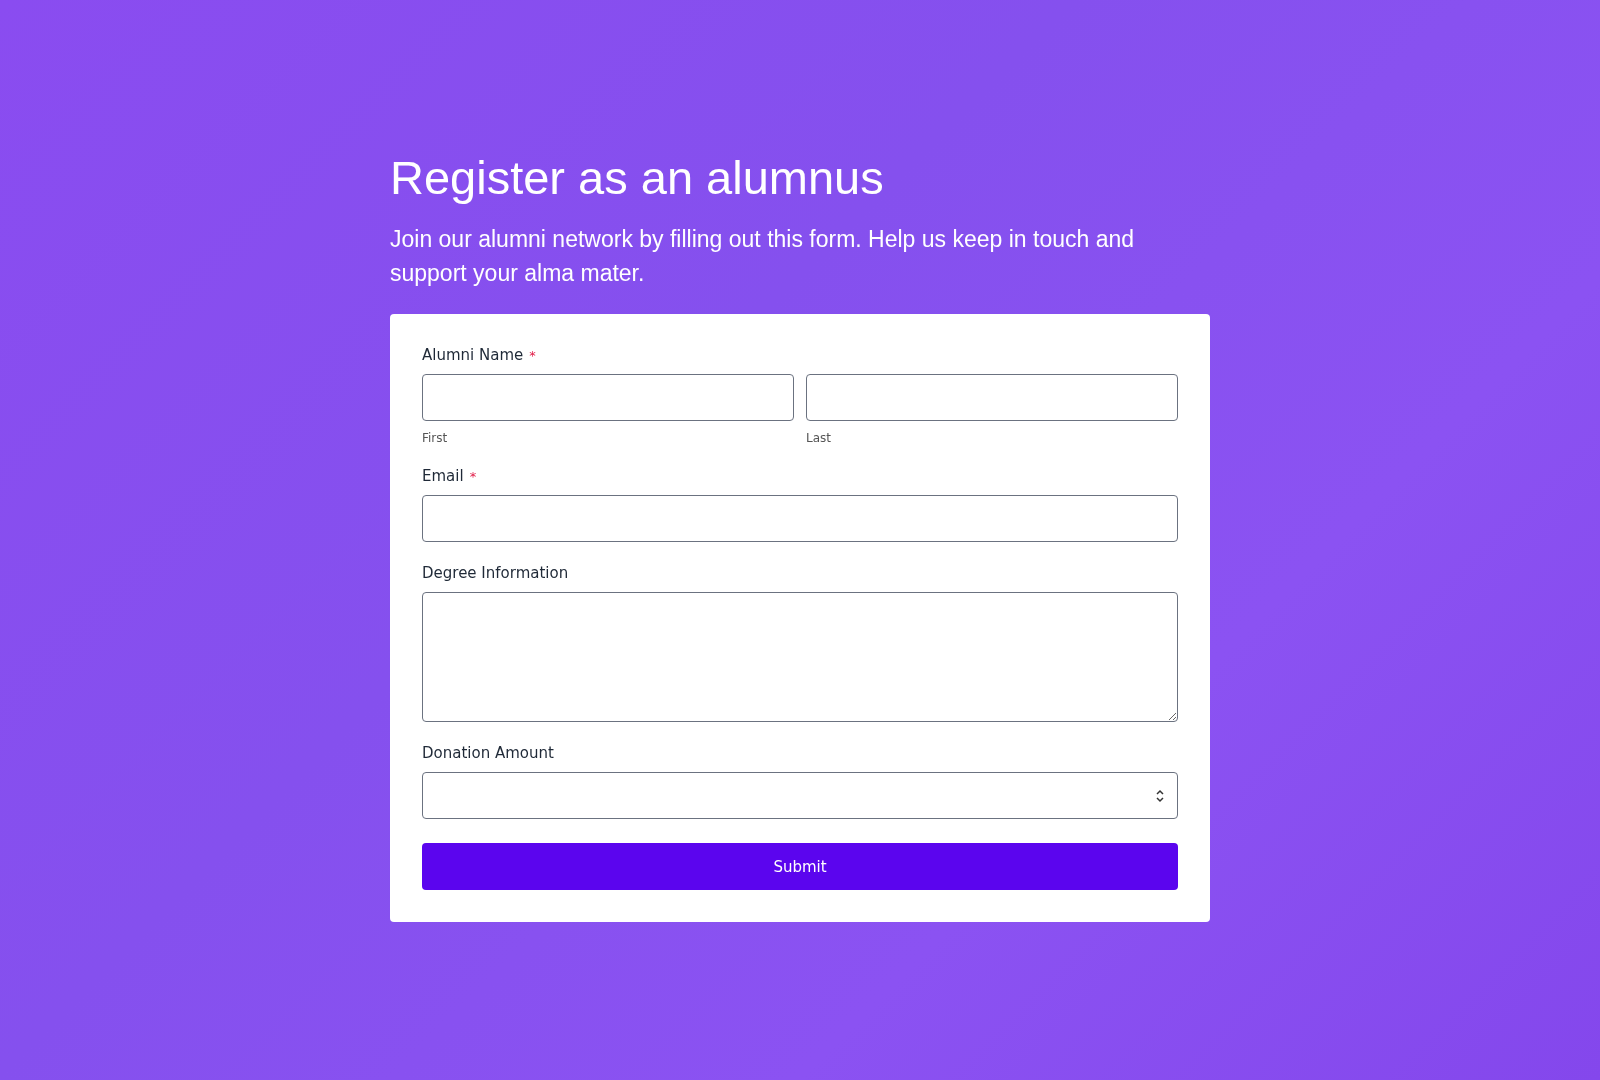 Image resolution: width=1600 pixels, height=1080 pixels. I want to click on field-label: Email, so click(443, 476).